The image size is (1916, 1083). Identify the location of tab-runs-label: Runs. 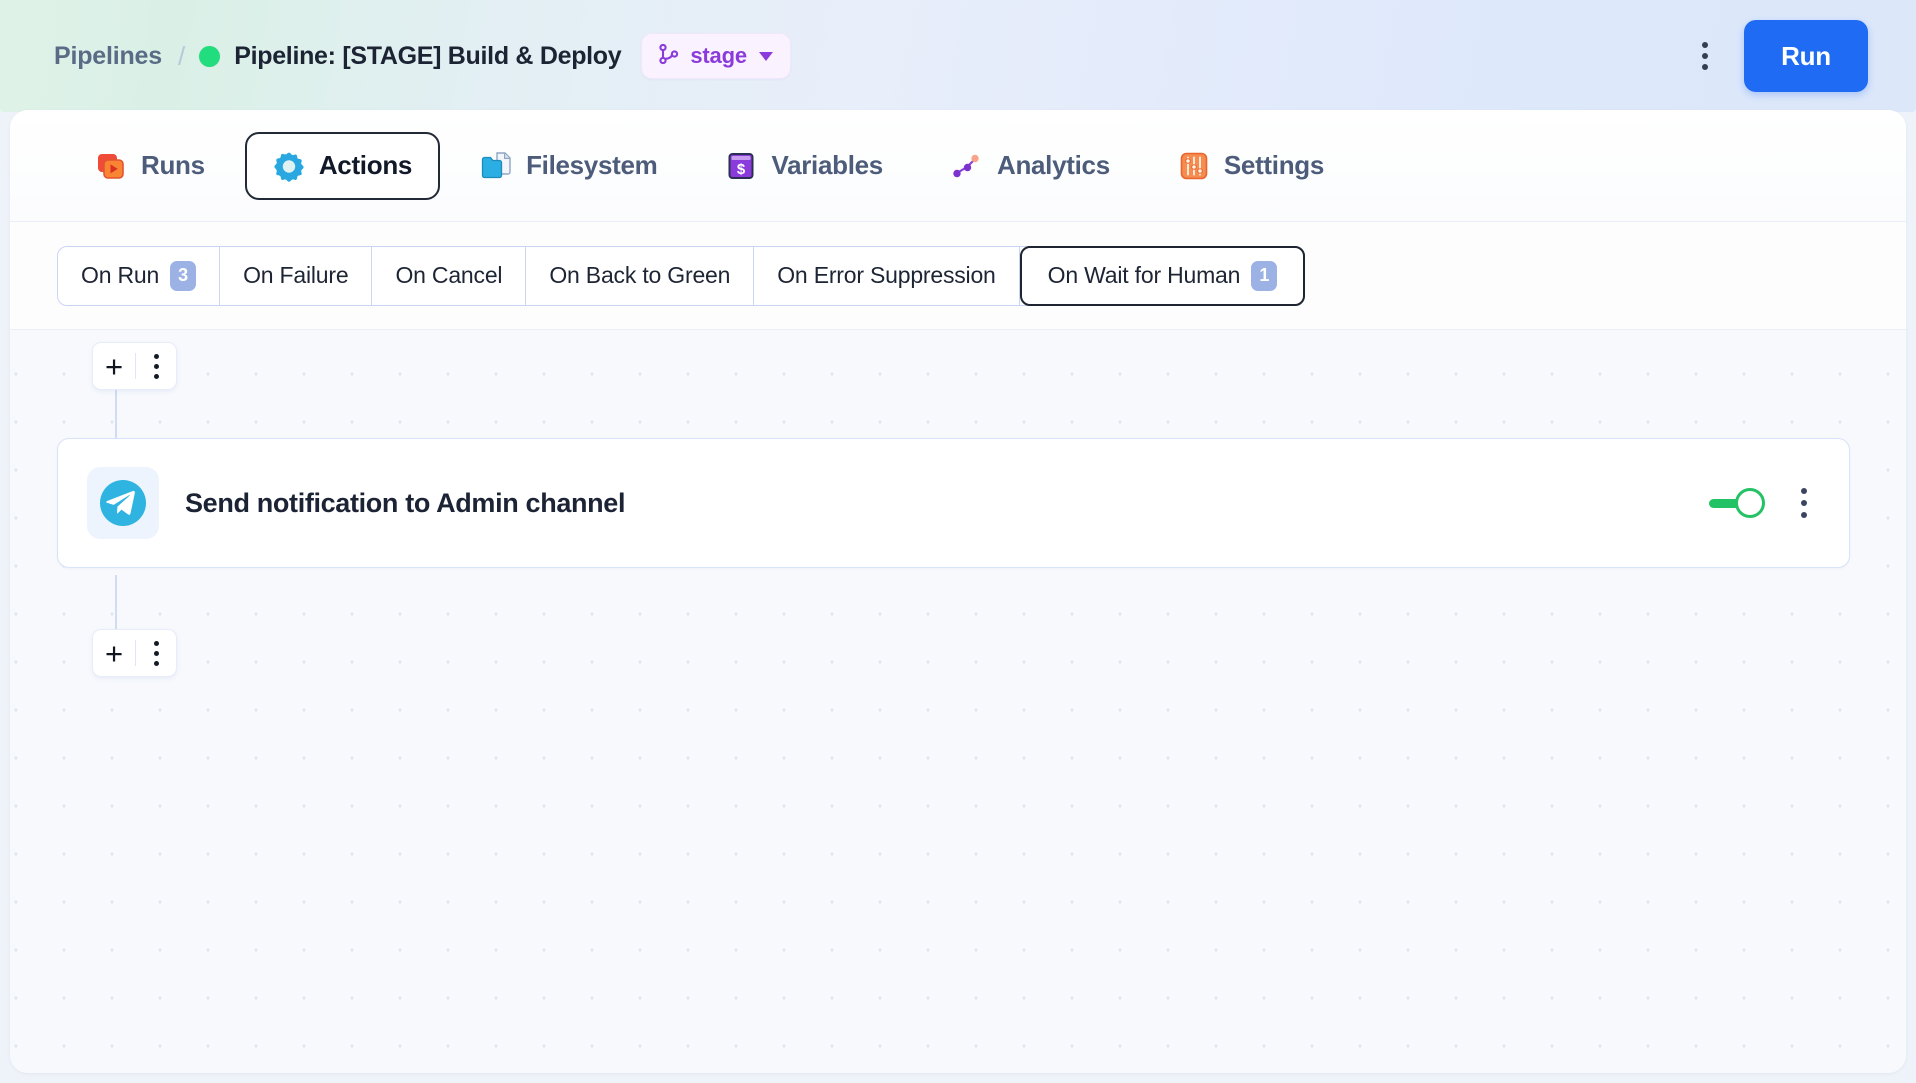
(173, 165).